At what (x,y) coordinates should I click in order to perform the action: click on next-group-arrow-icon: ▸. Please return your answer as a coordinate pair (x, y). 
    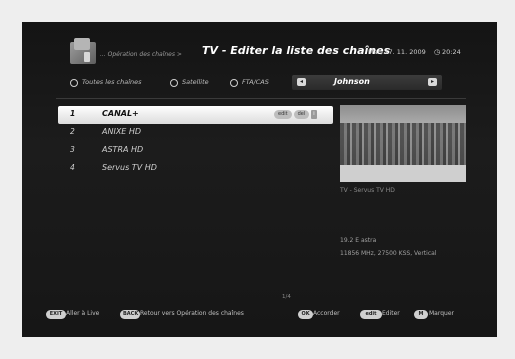
    Looking at the image, I should click on (432, 82).